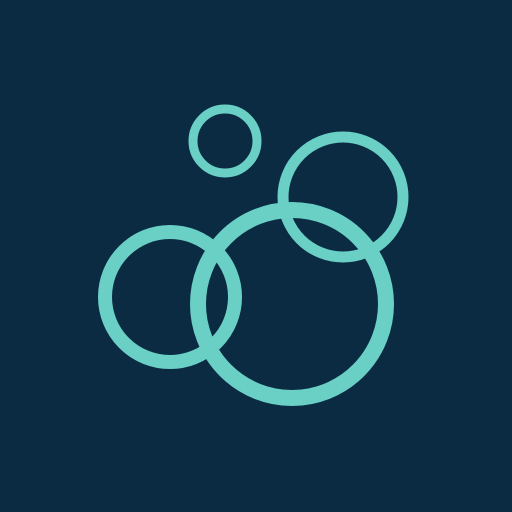 Image resolution: width=512 pixels, height=512 pixels. I want to click on bubble-small-ring, so click(225, 141).